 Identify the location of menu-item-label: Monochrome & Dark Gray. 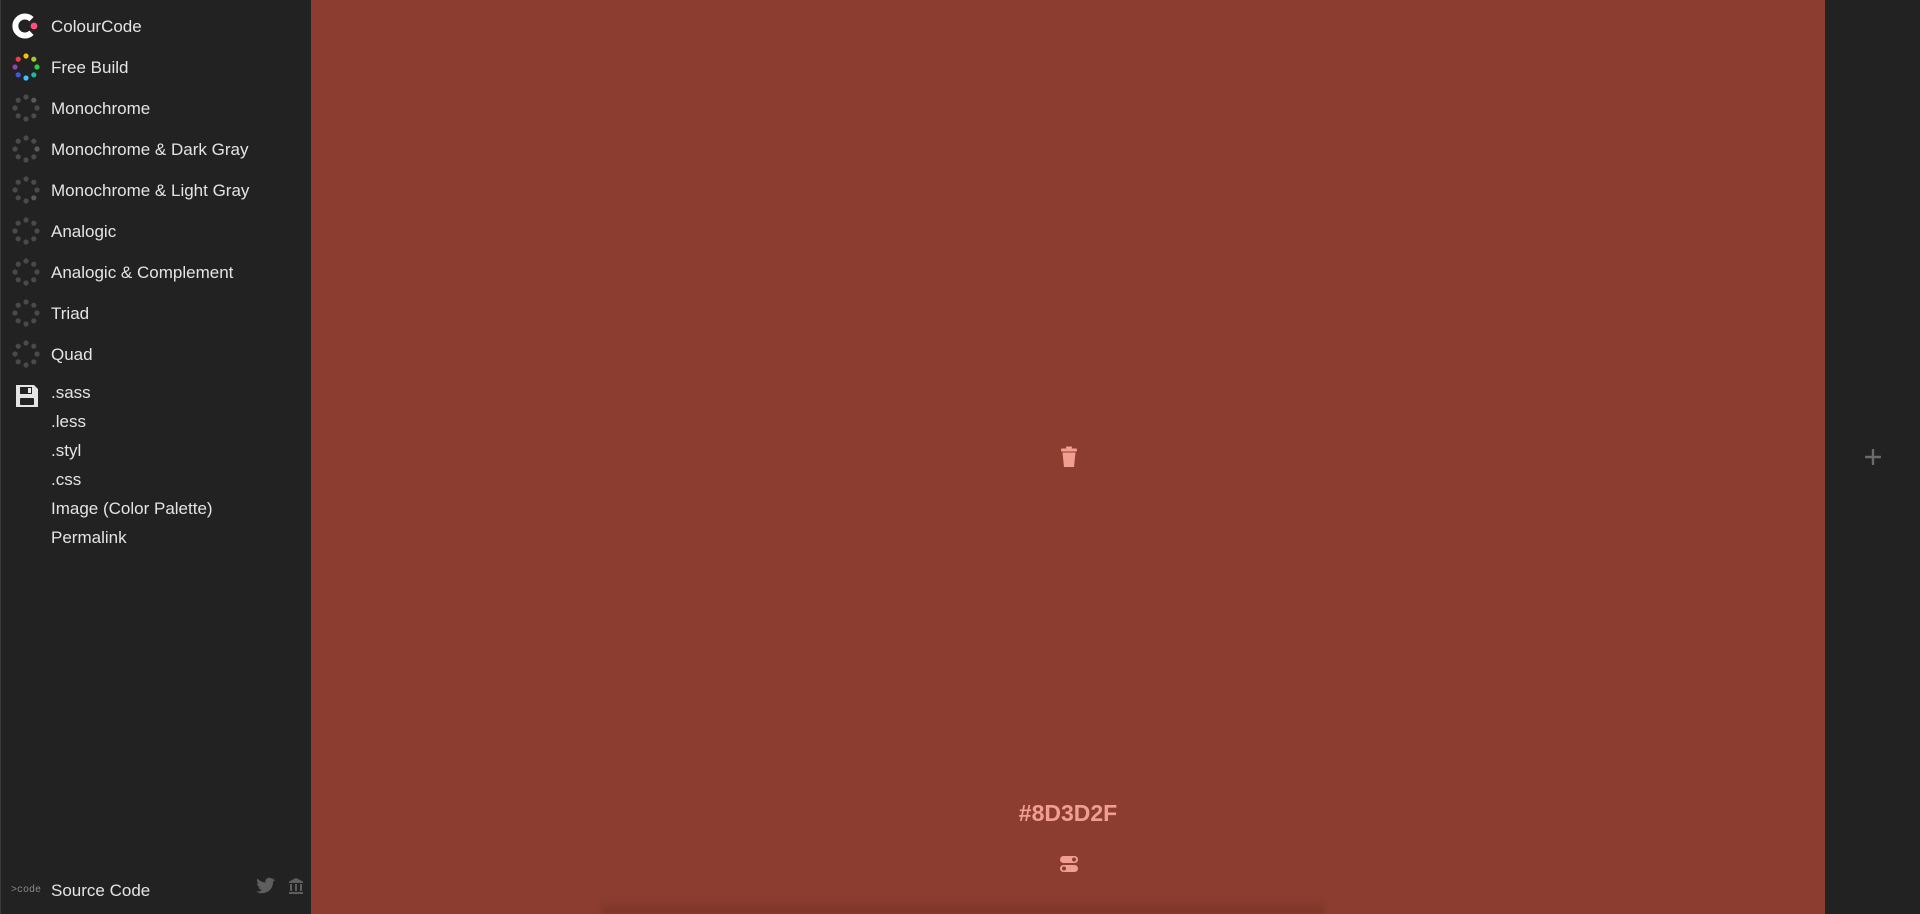
(150, 149).